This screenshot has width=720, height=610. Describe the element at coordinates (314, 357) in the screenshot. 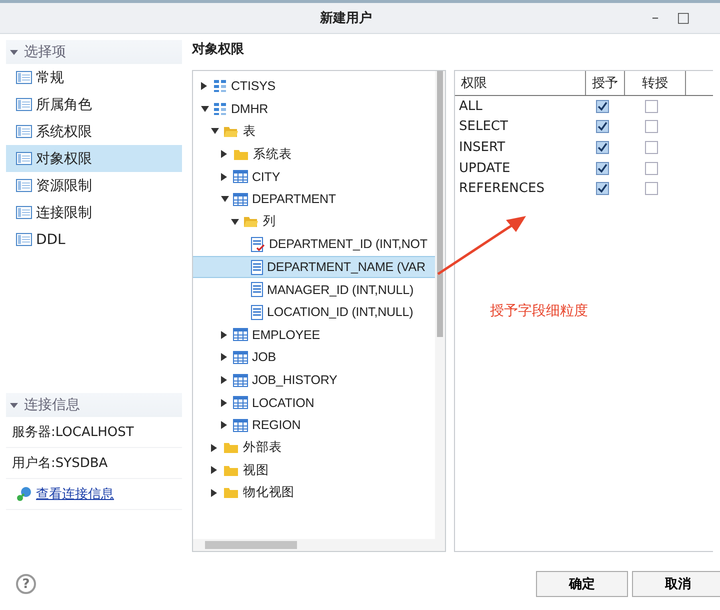

I see `tree-node: JOB` at that location.